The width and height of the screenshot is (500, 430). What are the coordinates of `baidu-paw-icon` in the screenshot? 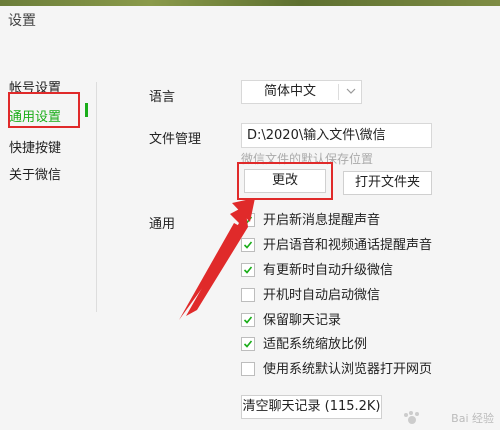 It's located at (411, 417).